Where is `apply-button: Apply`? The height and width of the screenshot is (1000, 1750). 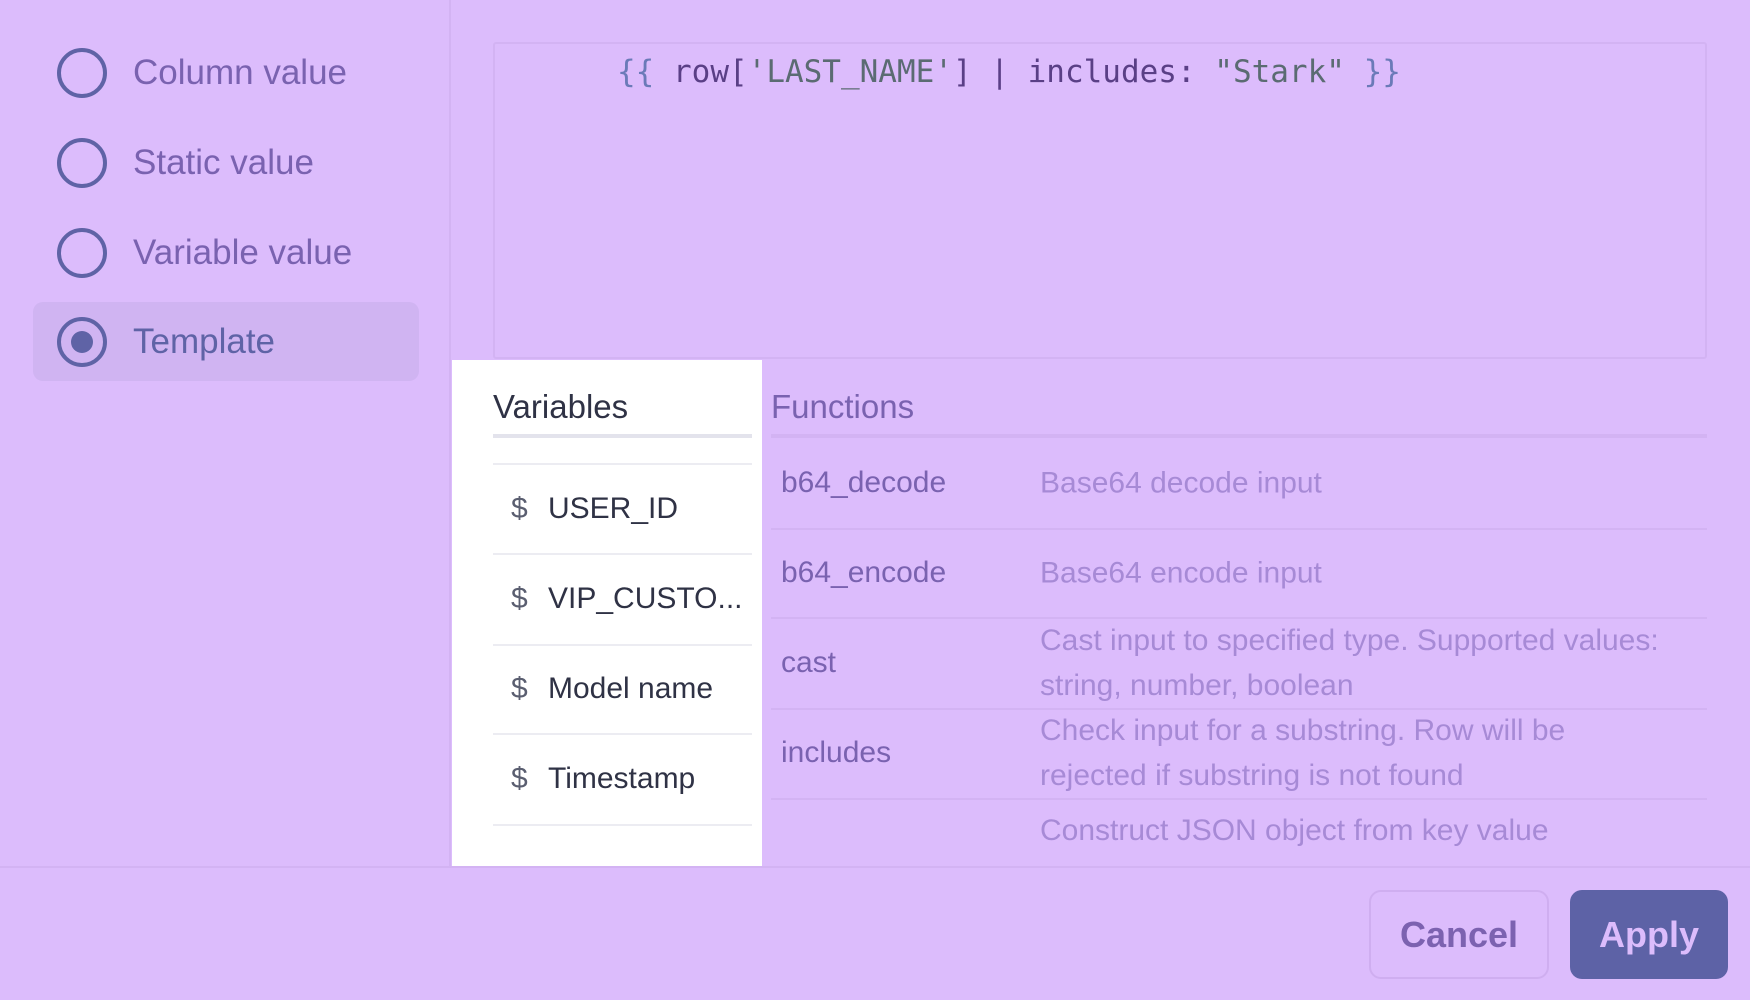 apply-button: Apply is located at coordinates (1649, 934).